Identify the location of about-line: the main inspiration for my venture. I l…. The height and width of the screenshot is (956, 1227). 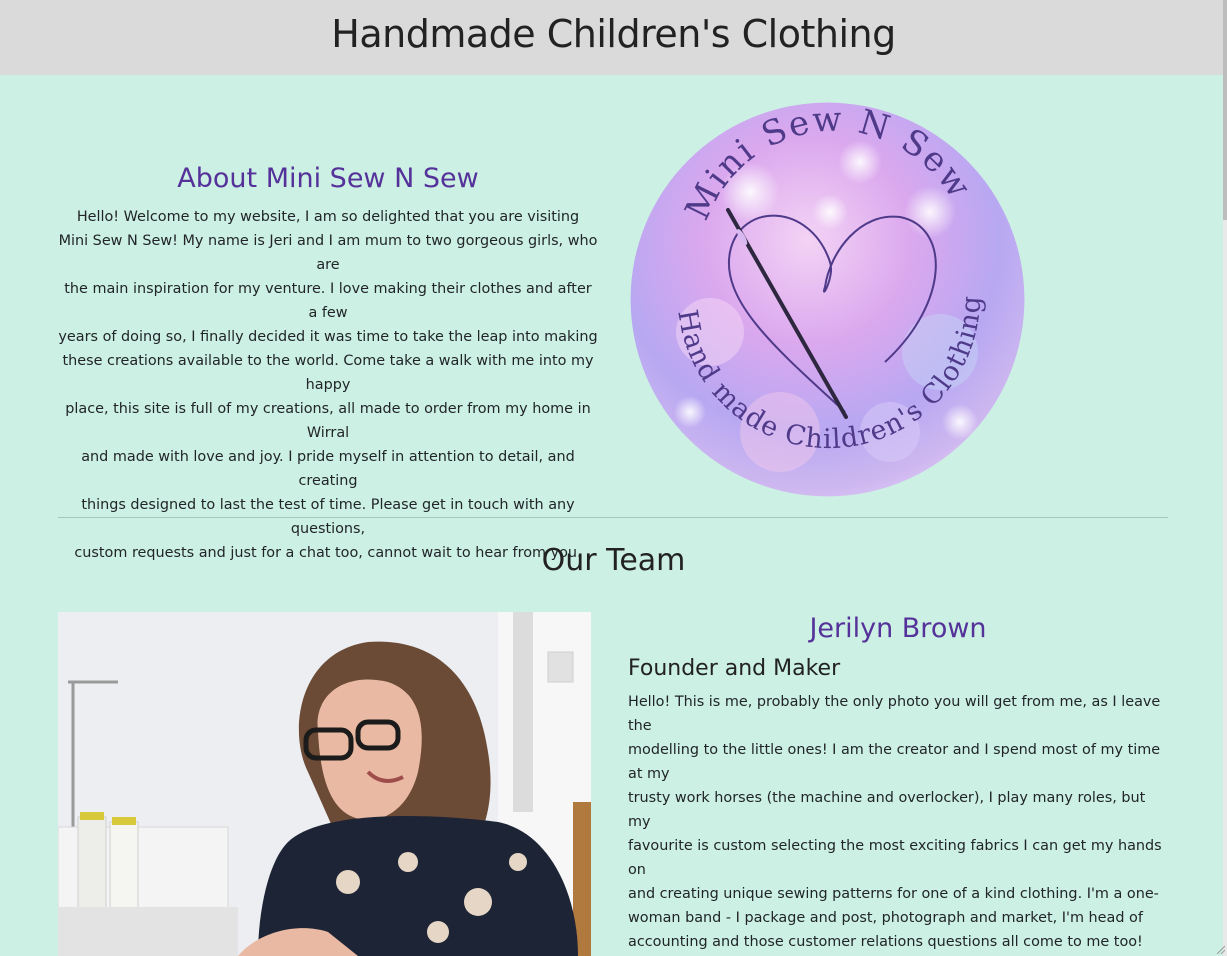
(328, 301).